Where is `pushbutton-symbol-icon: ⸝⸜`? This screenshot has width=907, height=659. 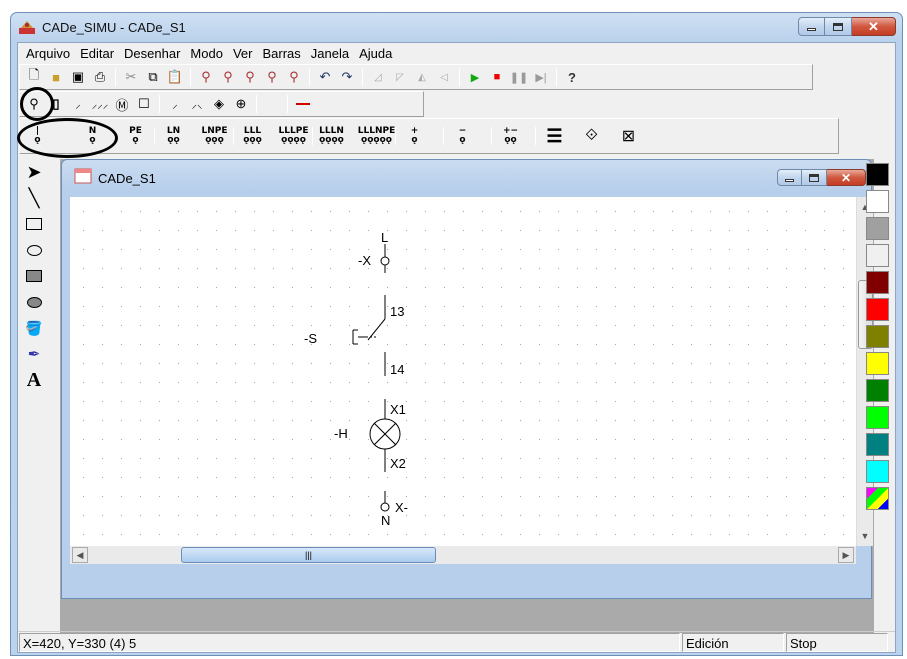
pushbutton-symbol-icon: ⸝⸜ is located at coordinates (197, 104).